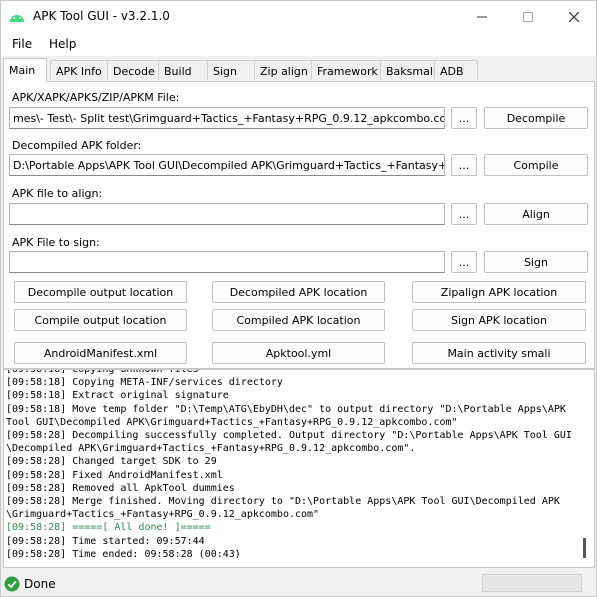  I want to click on menu-bar: File Help, so click(298, 44).